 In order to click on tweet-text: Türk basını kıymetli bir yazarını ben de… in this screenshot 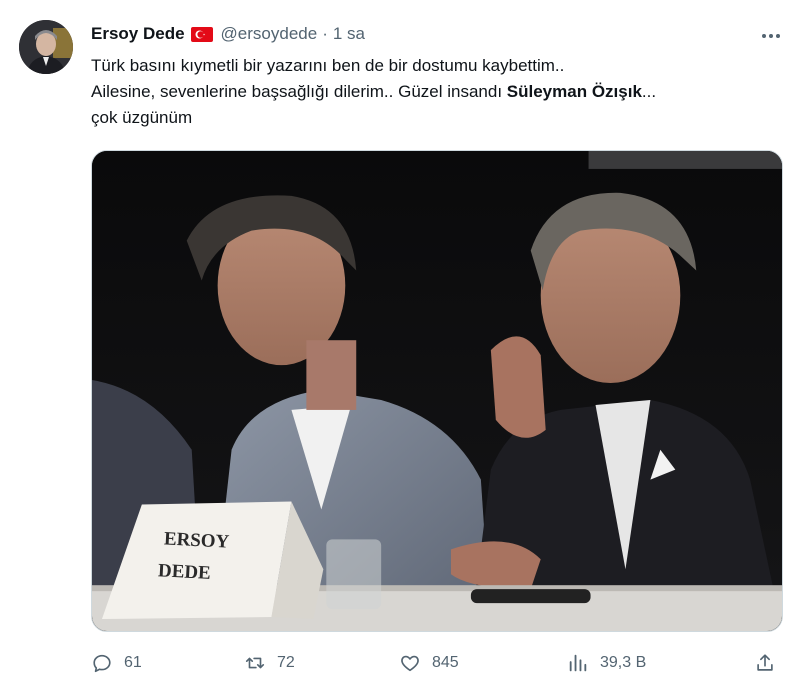, I will do `click(441, 92)`.